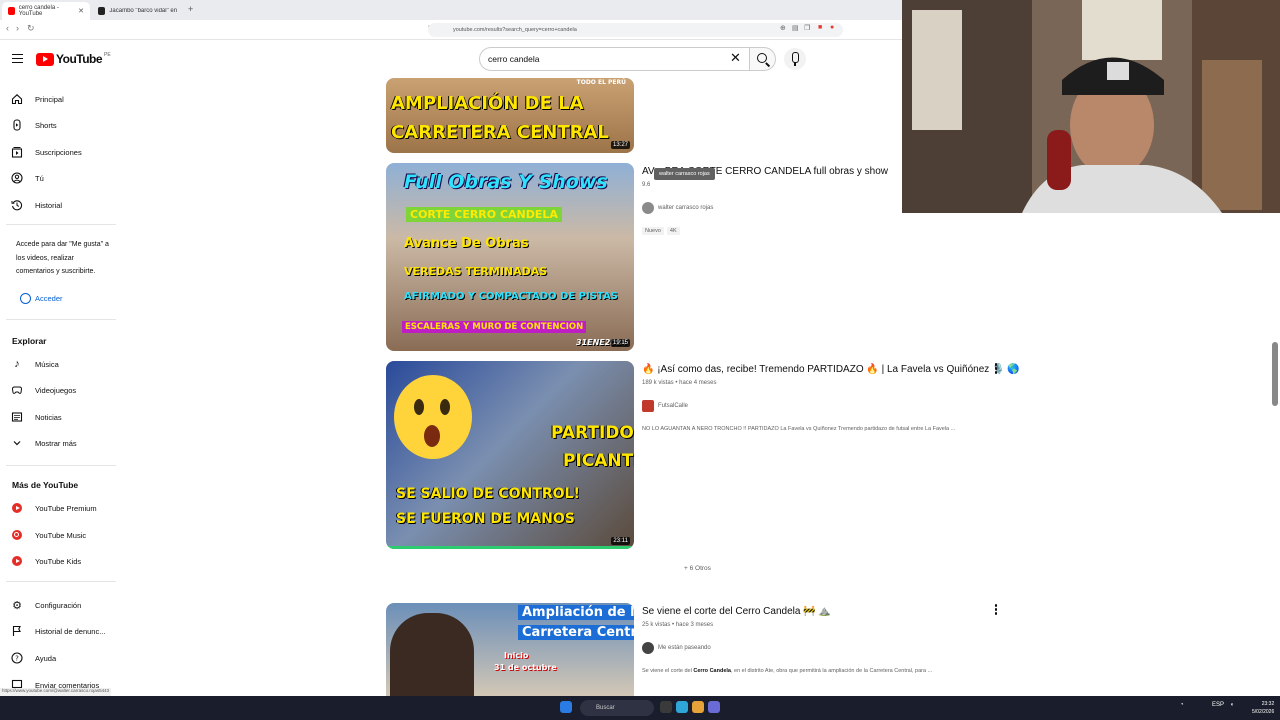 This screenshot has height=720, width=1280. Describe the element at coordinates (684, 648) in the screenshot. I see `channel-name: Me están paseando` at that location.